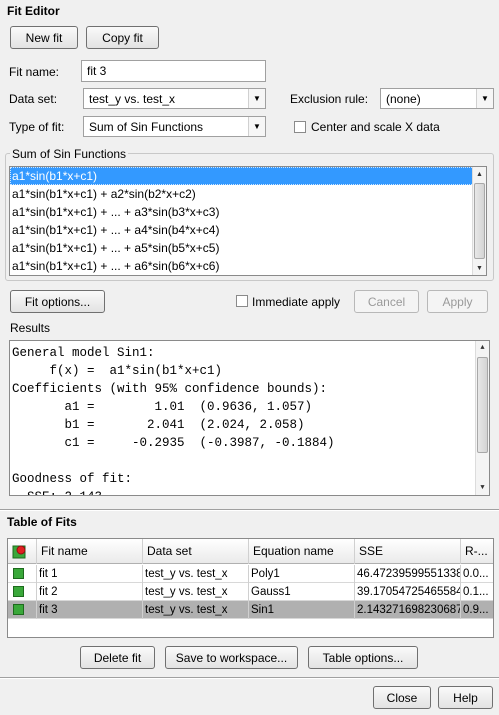 This screenshot has height=715, width=499. Describe the element at coordinates (117, 371) in the screenshot. I see `results-line: f(x) = a1*sin(b1*x+c1)` at that location.